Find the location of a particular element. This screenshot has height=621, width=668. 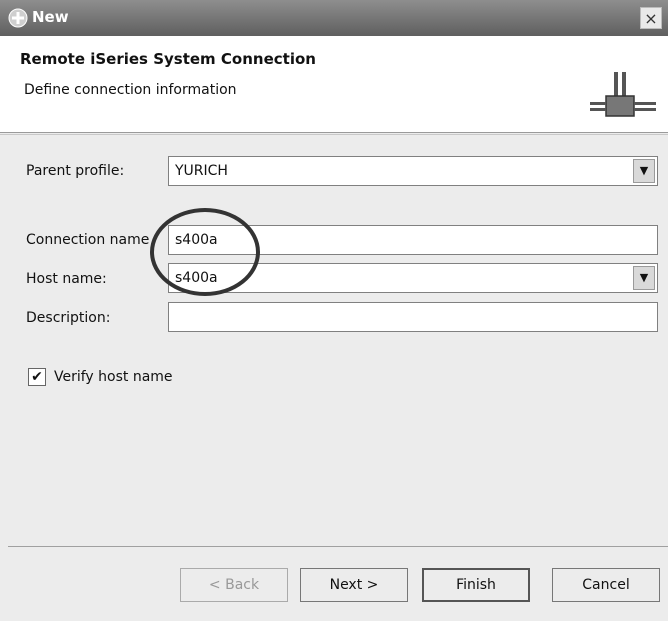

connection-name-label: Connection name is located at coordinates (88, 240).